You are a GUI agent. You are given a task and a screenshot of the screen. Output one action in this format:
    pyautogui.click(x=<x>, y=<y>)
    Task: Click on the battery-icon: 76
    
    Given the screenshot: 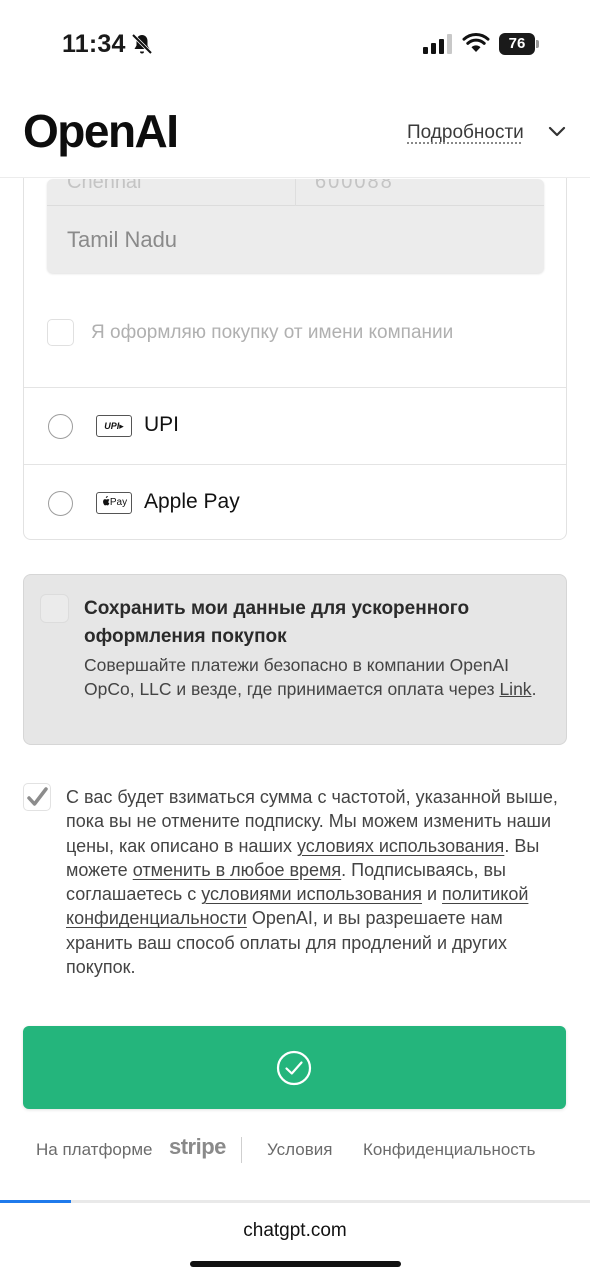 What is the action you would take?
    pyautogui.click(x=519, y=44)
    